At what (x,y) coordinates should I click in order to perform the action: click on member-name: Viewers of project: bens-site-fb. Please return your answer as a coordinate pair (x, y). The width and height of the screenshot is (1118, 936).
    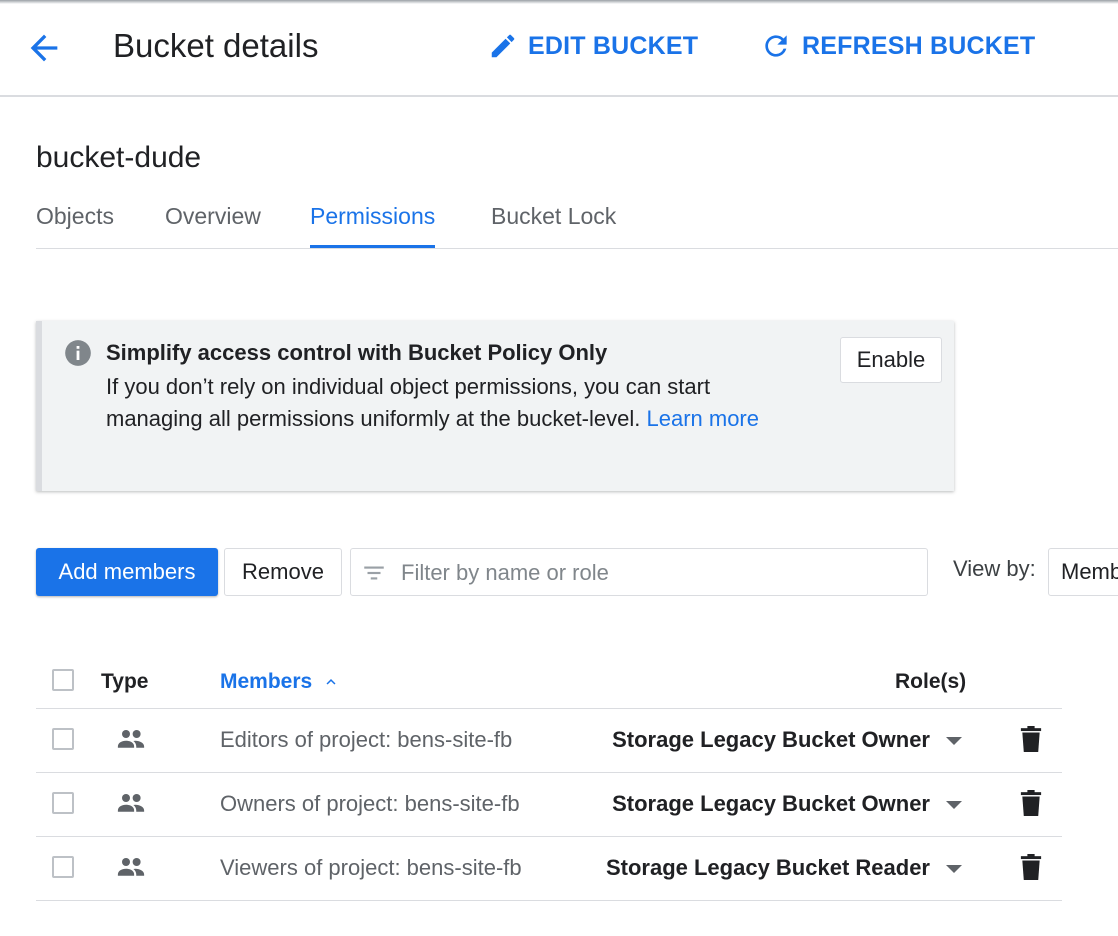
    Looking at the image, I should click on (371, 867).